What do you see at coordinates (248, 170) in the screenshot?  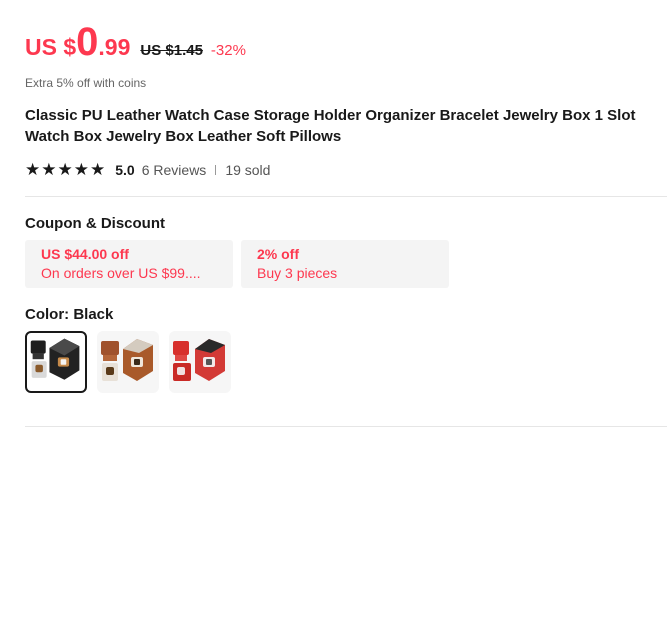 I see `sold-count: 19 sold` at bounding box center [248, 170].